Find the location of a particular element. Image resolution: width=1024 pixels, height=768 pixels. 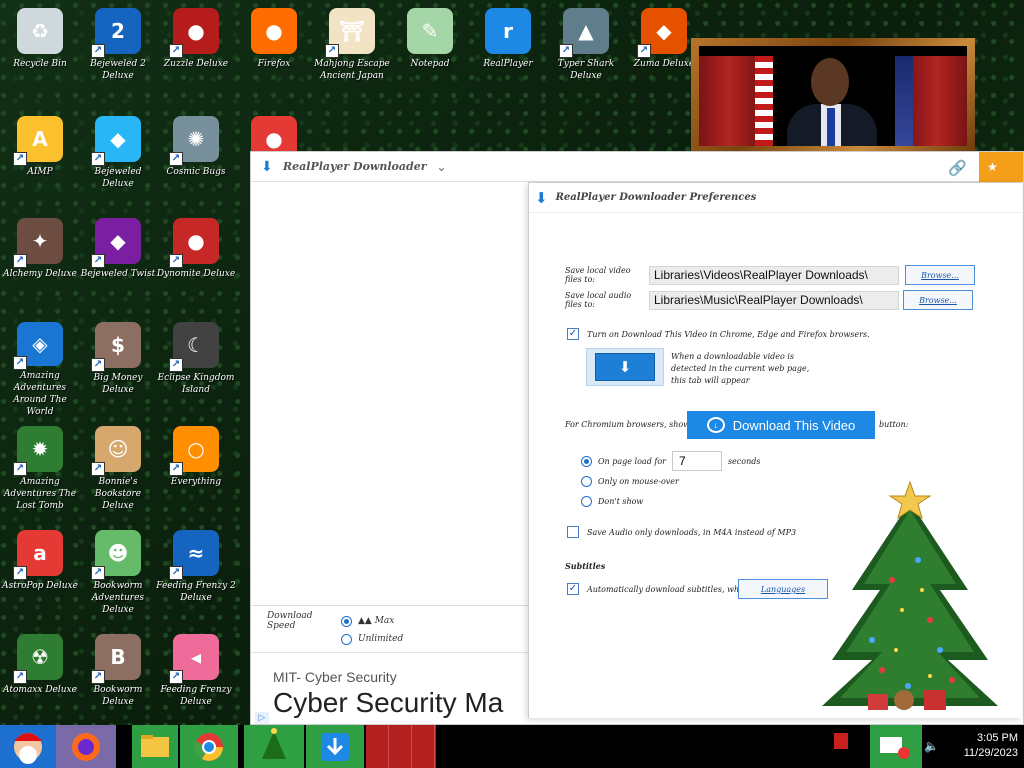

start-button is located at coordinates (28, 746).